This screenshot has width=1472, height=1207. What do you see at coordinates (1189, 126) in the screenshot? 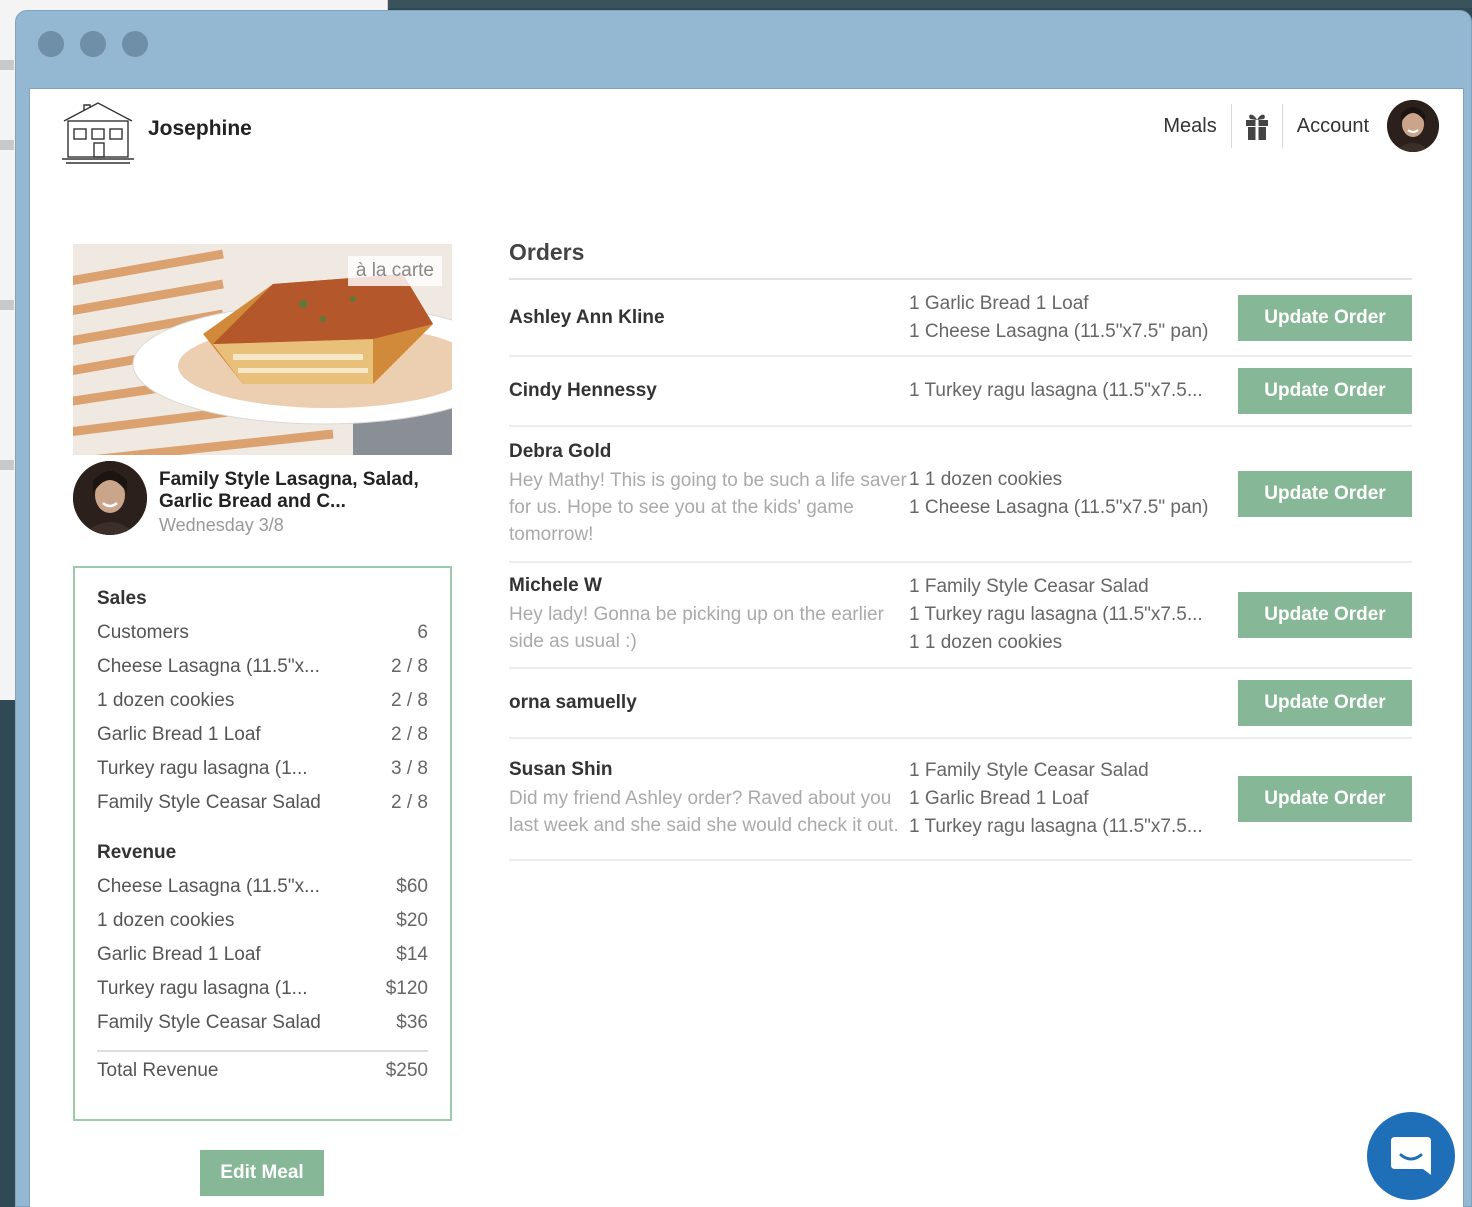
I see `meals-link: Meals` at bounding box center [1189, 126].